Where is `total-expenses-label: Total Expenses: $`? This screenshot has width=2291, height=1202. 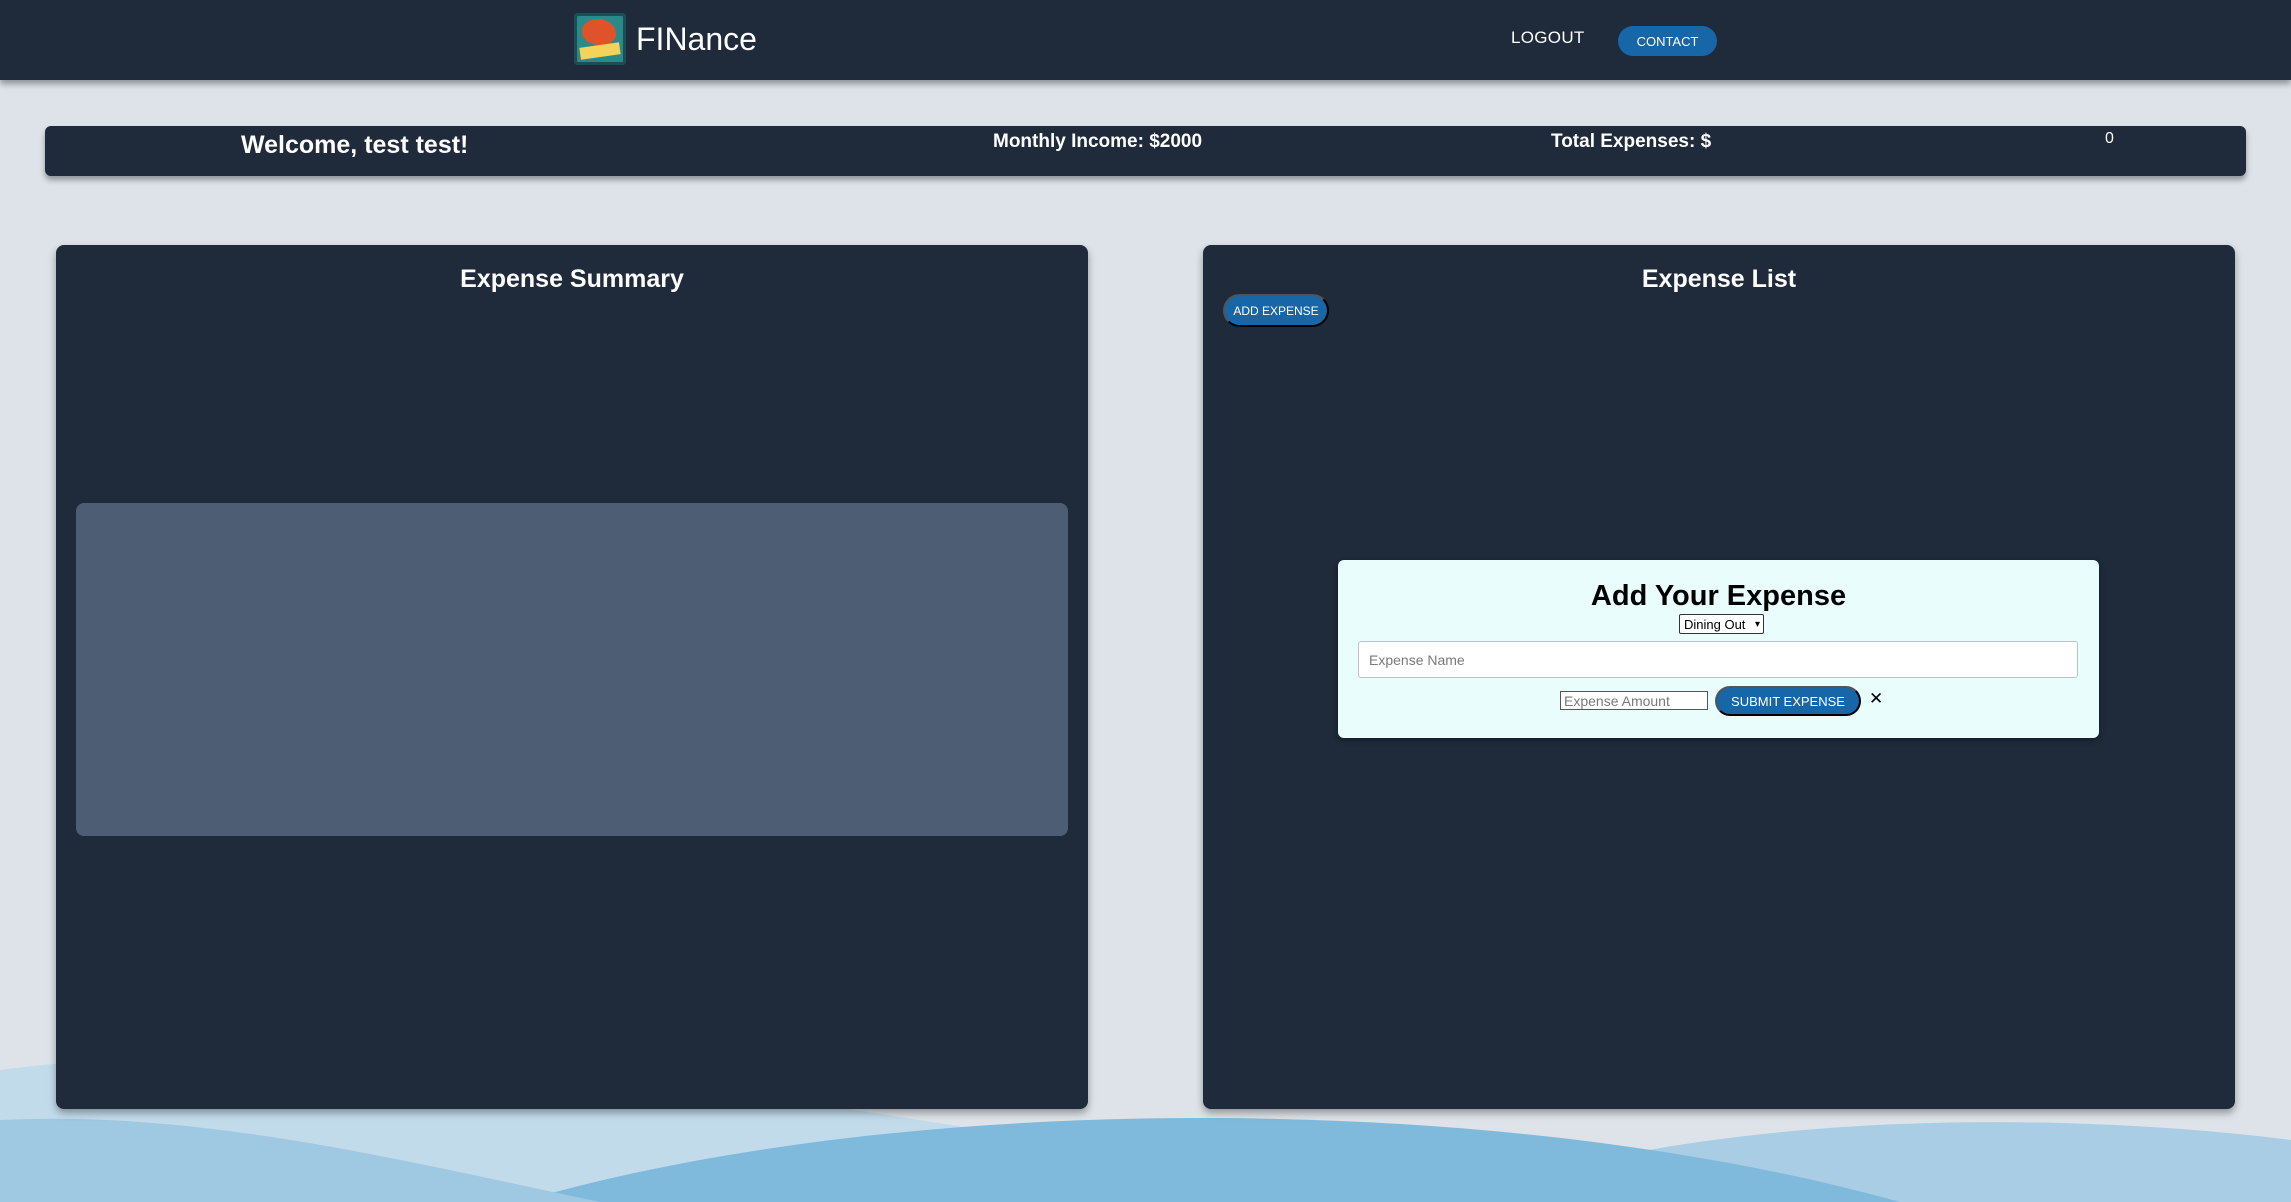
total-expenses-label: Total Expenses: $ is located at coordinates (1631, 141).